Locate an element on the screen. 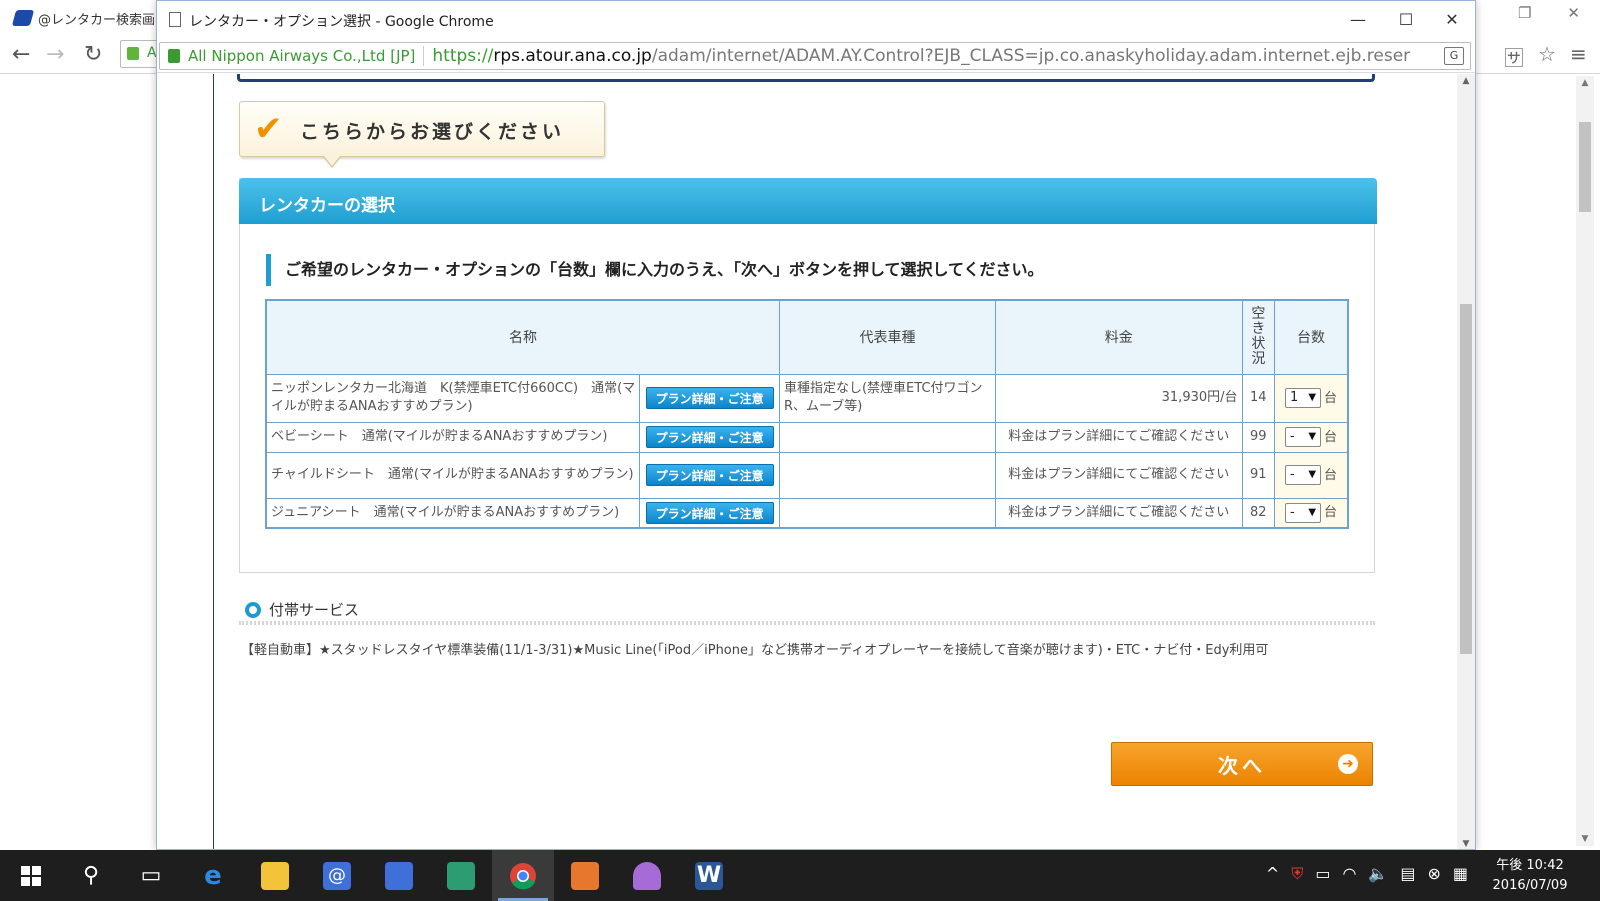  translate-icon: 🈂 is located at coordinates (1514, 56).